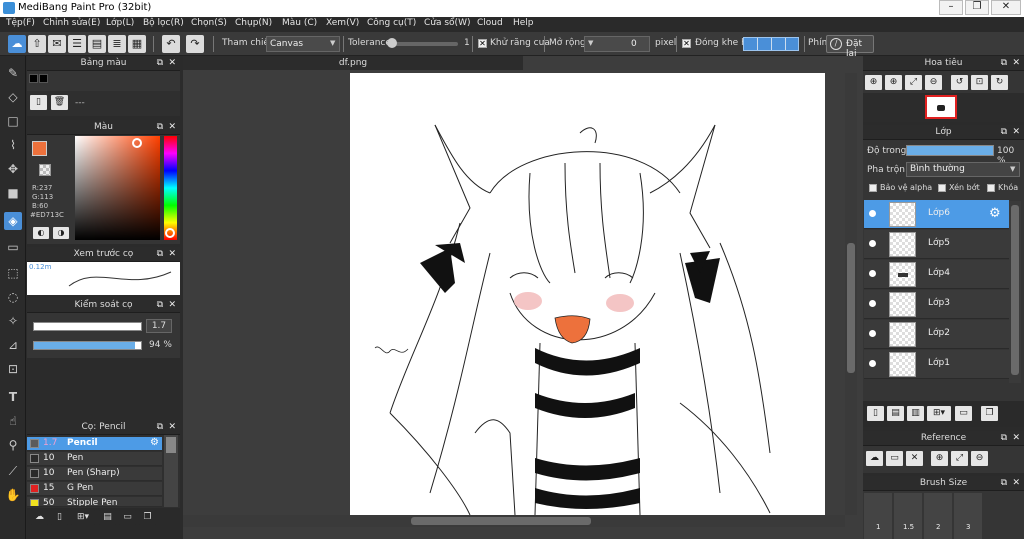  I want to click on menu-snap: Chụp(N), so click(253, 23).